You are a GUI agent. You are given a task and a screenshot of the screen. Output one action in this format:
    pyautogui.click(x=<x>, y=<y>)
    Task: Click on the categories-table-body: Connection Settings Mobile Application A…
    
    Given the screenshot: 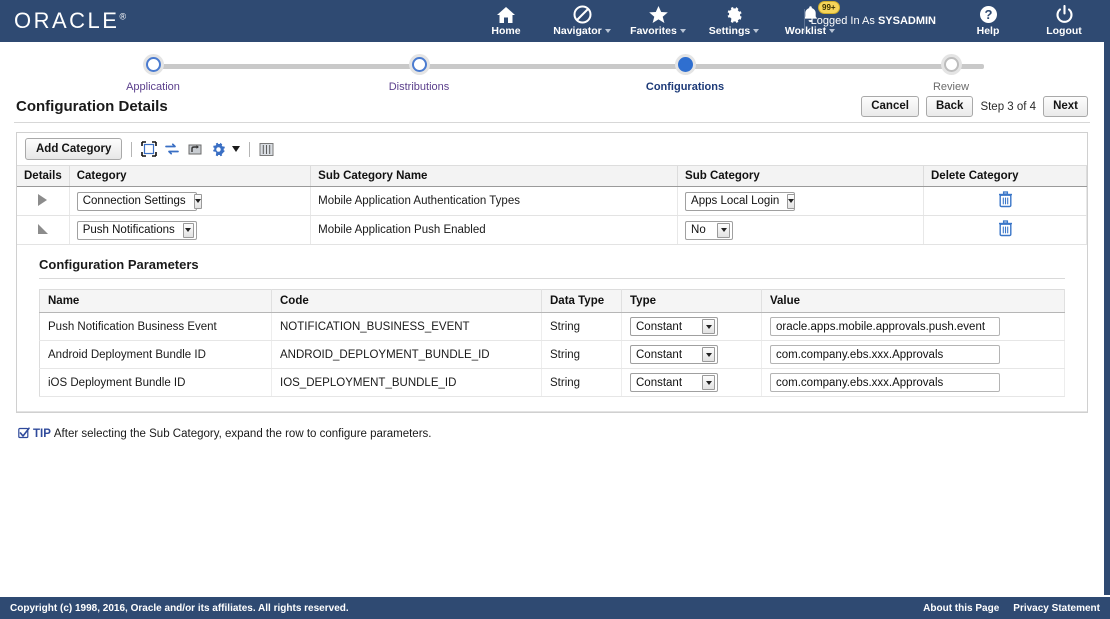 What is the action you would take?
    pyautogui.click(x=552, y=215)
    